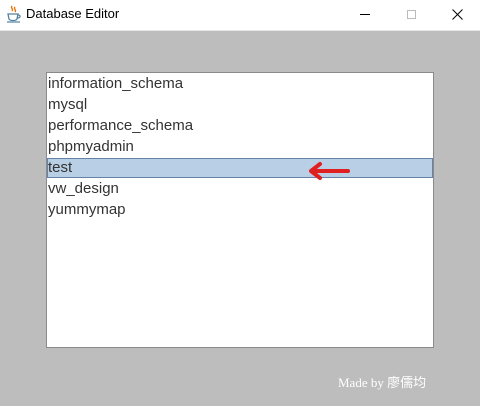 The image size is (480, 406). Describe the element at coordinates (240, 126) in the screenshot. I see `list-item: performance_schema` at that location.